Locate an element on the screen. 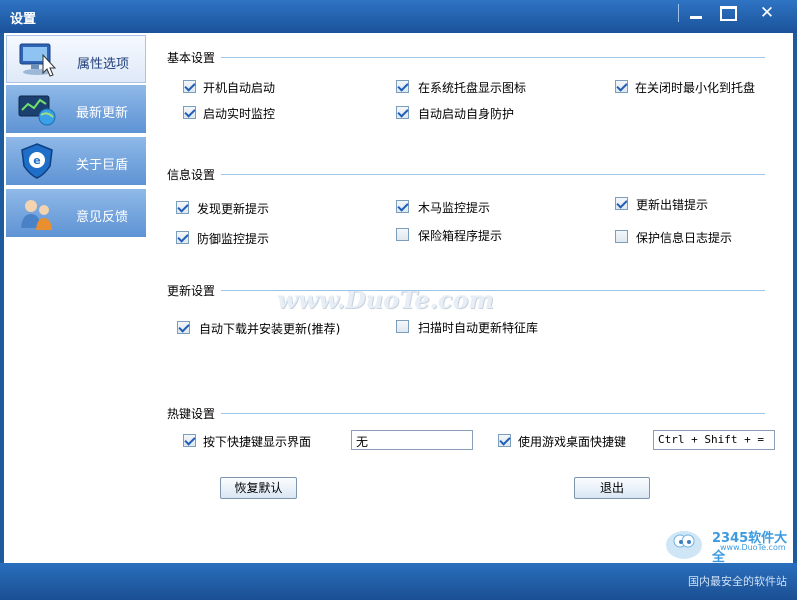 Image resolution: width=797 pixels, height=600 pixels. titlebar-divider is located at coordinates (678, 13).